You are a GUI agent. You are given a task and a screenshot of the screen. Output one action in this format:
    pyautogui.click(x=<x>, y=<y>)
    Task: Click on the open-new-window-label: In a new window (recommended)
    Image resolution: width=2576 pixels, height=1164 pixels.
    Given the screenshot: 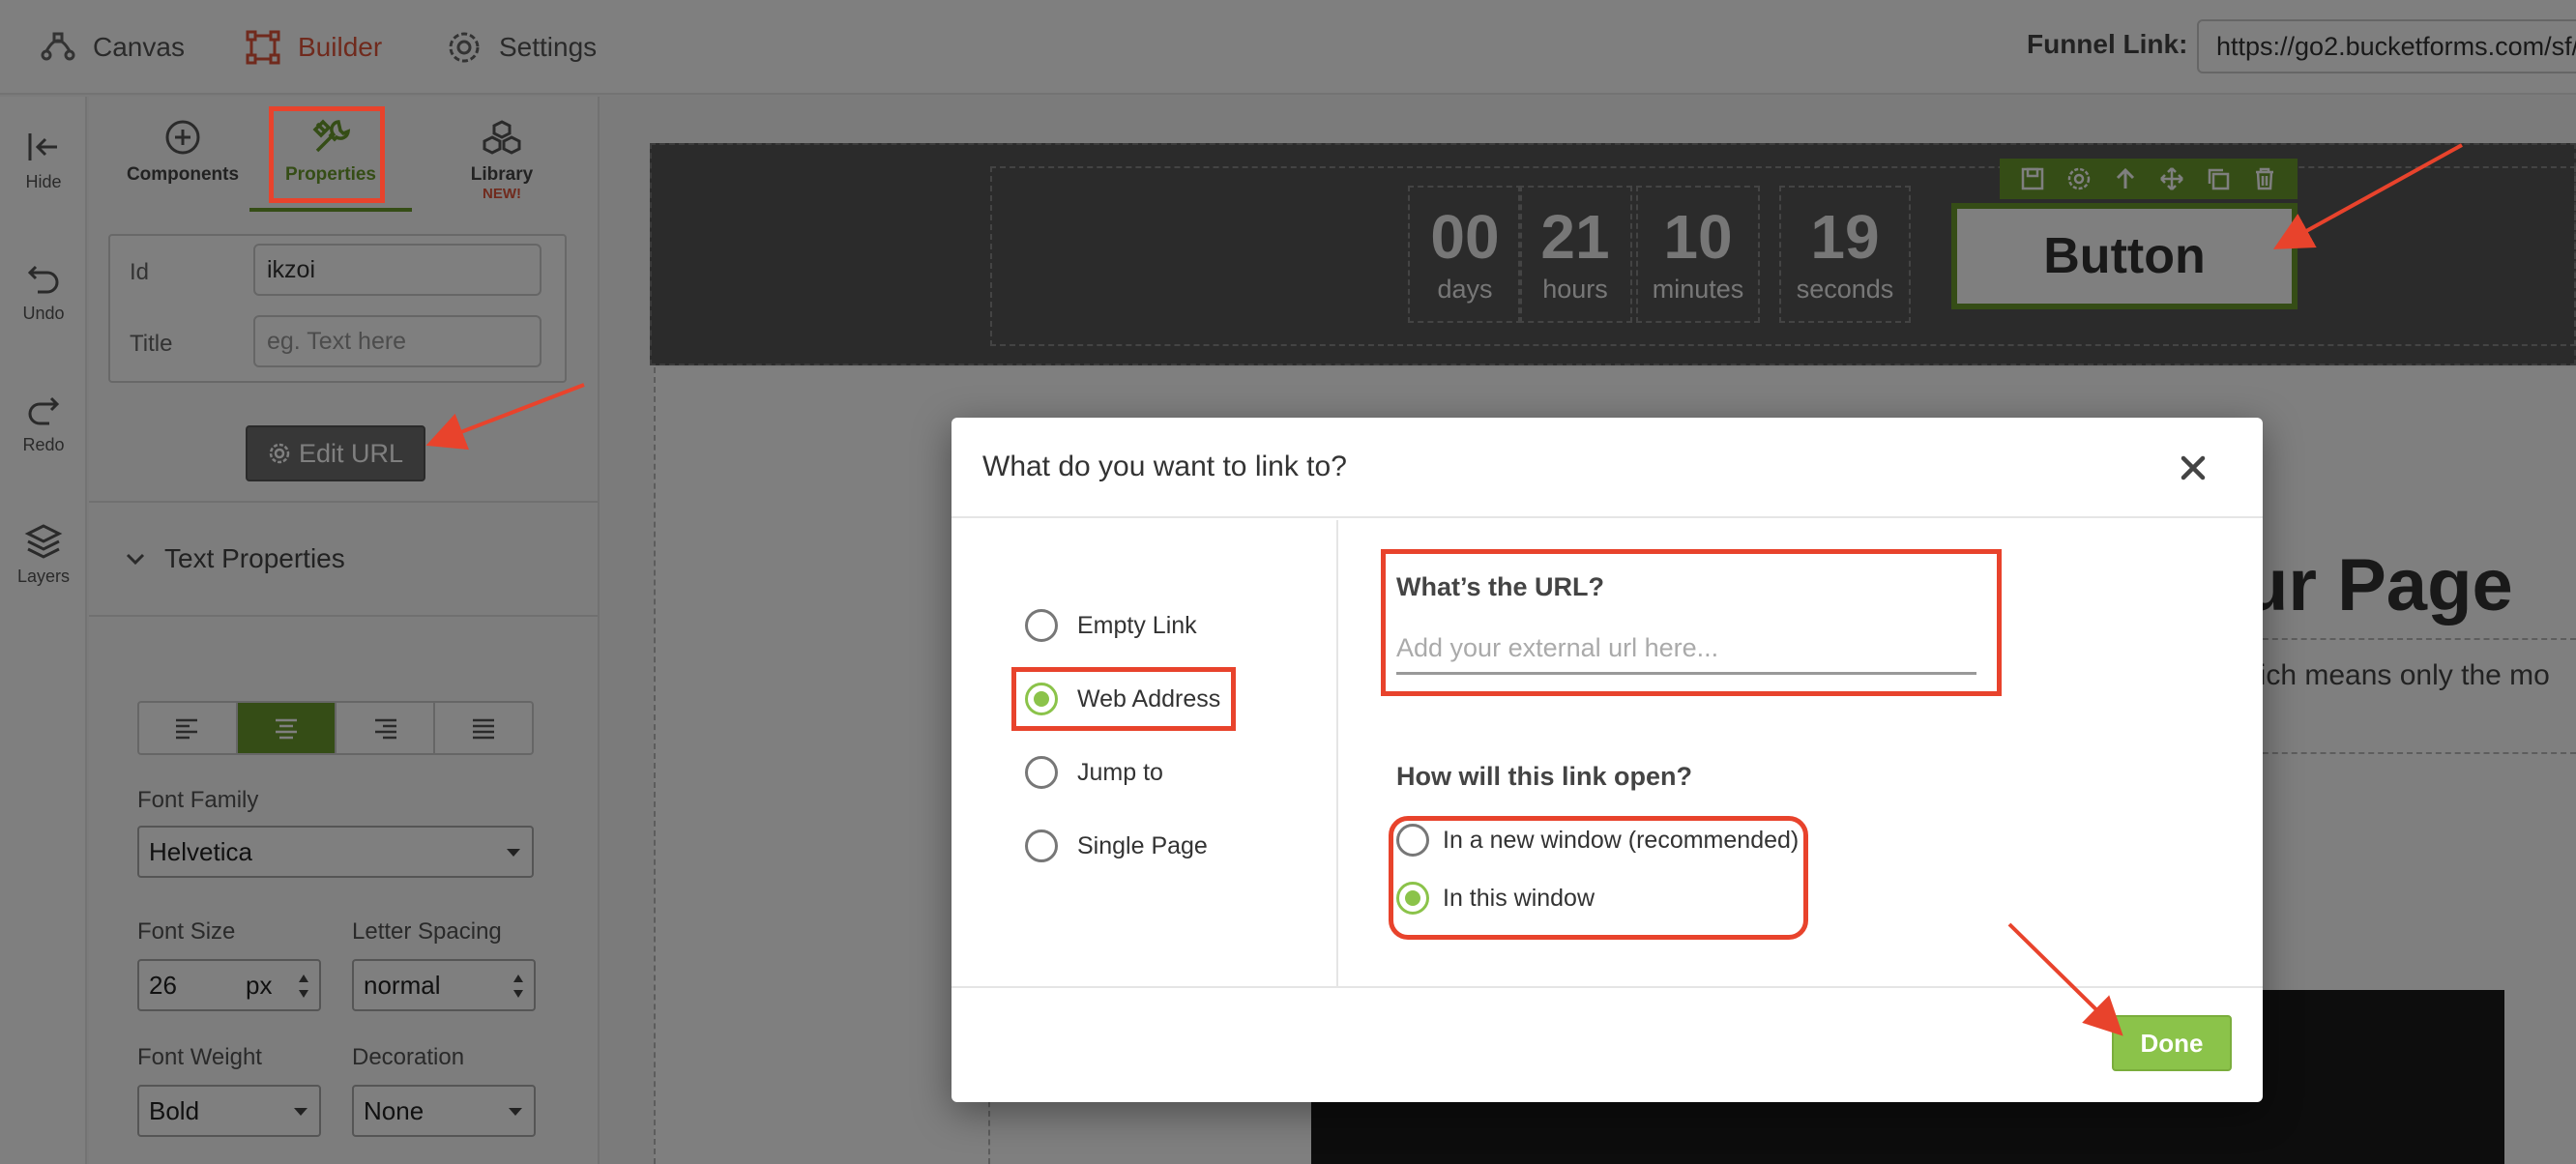 What is the action you would take?
    pyautogui.click(x=1621, y=840)
    